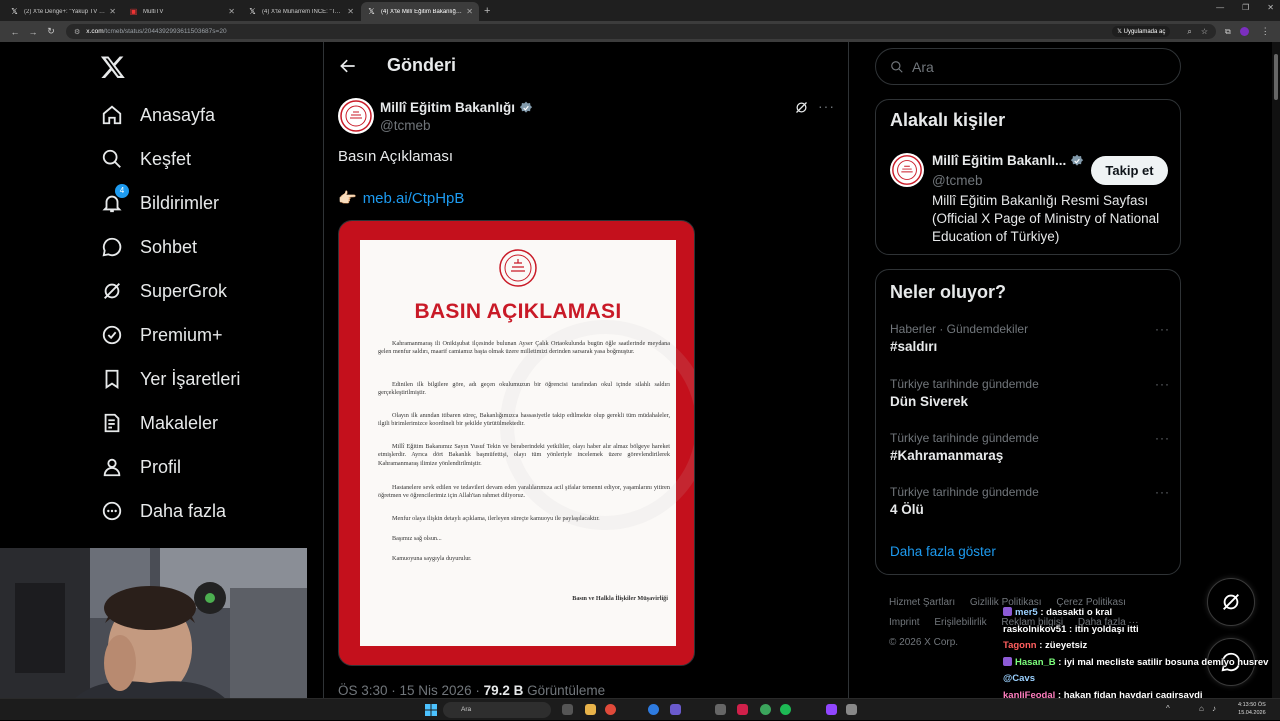 This screenshot has height=721, width=1280. What do you see at coordinates (1189, 32) in the screenshot?
I see `zoom-icon: ⌕` at bounding box center [1189, 32].